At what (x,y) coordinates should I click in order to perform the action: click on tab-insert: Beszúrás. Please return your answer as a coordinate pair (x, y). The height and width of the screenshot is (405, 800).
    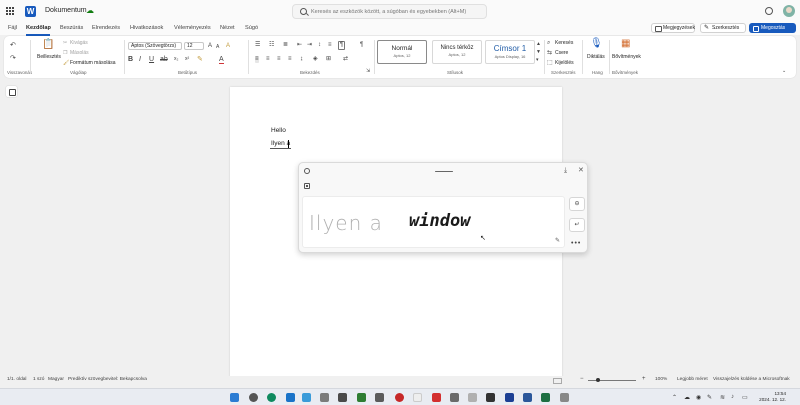
    Looking at the image, I should click on (71, 28).